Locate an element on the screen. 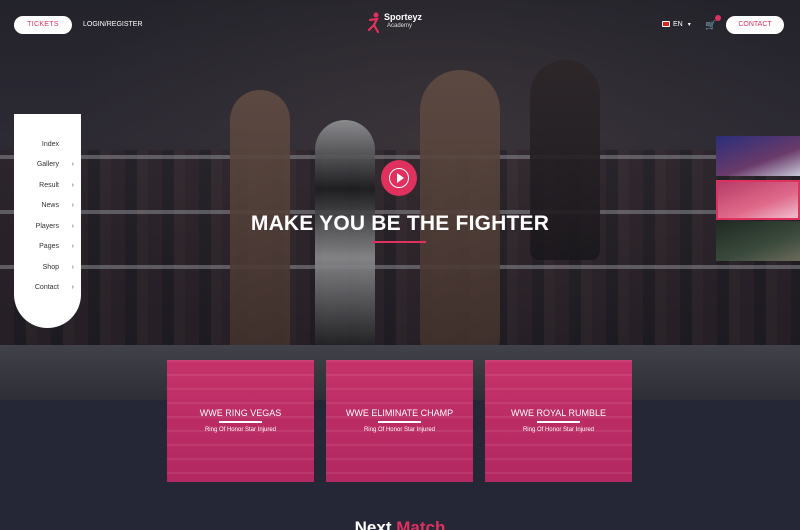 The width and height of the screenshot is (800, 530). section-heading: Next Match is located at coordinates (400, 524).